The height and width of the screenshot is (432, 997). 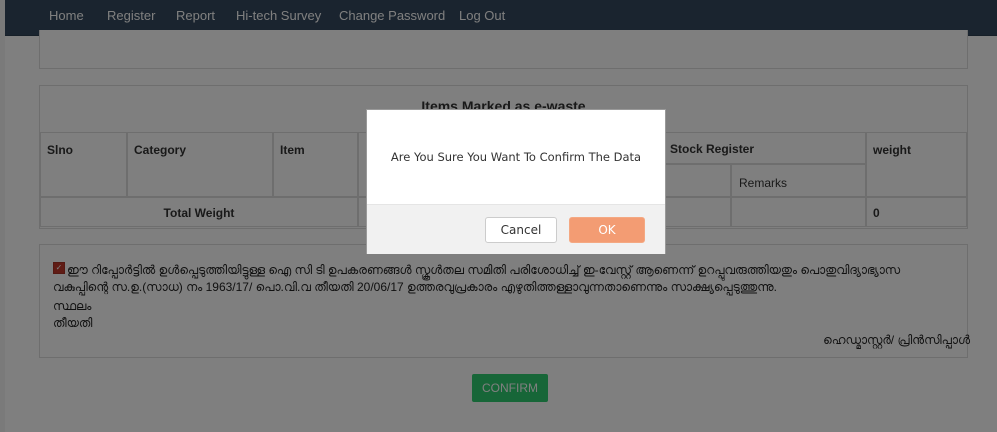 I want to click on dialog-footer: Cancel OK, so click(x=516, y=229).